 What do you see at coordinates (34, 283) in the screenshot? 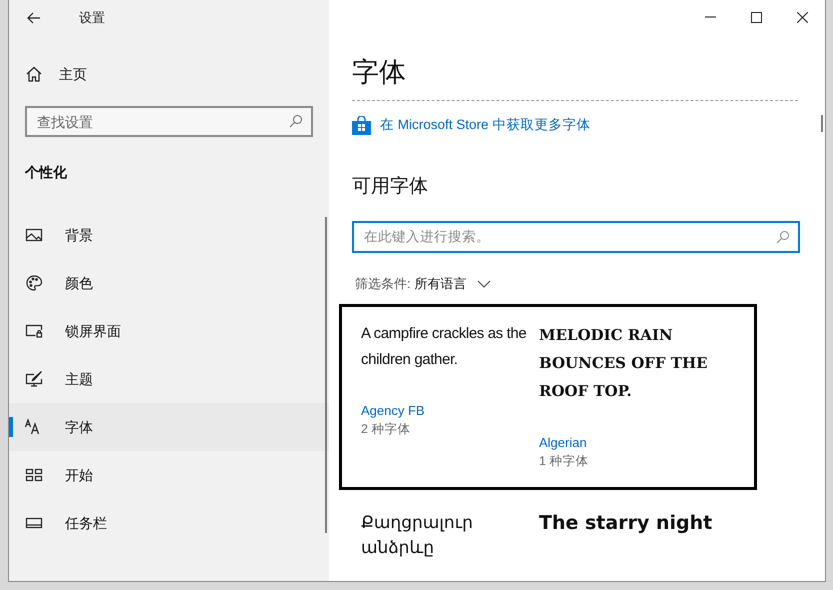
I see `palette-icon` at bounding box center [34, 283].